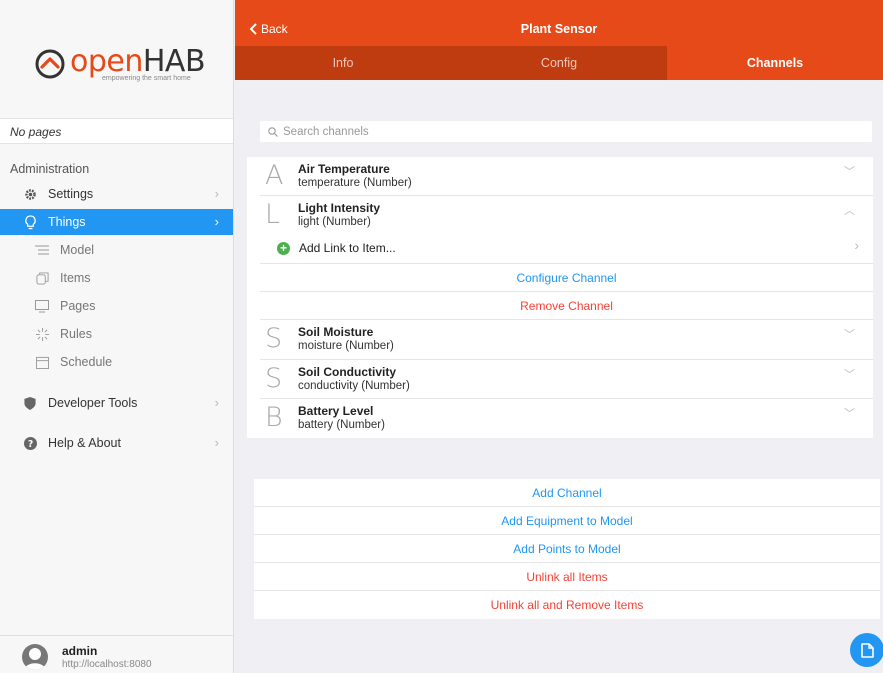 The width and height of the screenshot is (883, 673). What do you see at coordinates (273, 131) in the screenshot?
I see `search-icon` at bounding box center [273, 131].